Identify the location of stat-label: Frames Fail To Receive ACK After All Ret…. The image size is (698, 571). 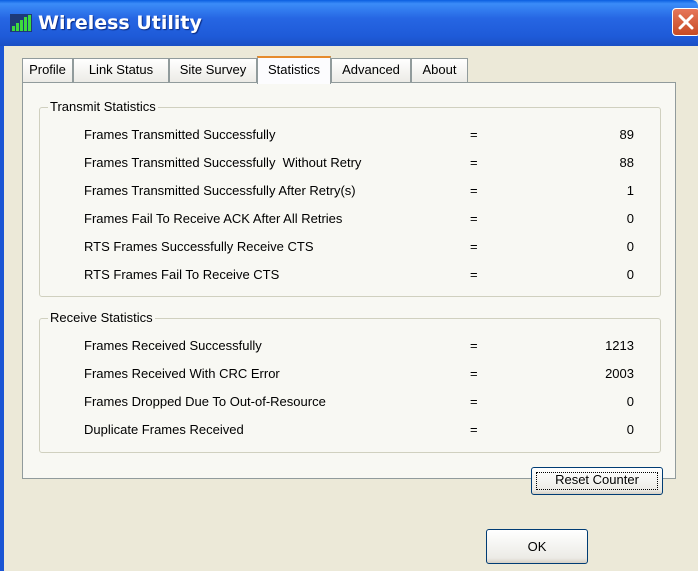
(213, 218).